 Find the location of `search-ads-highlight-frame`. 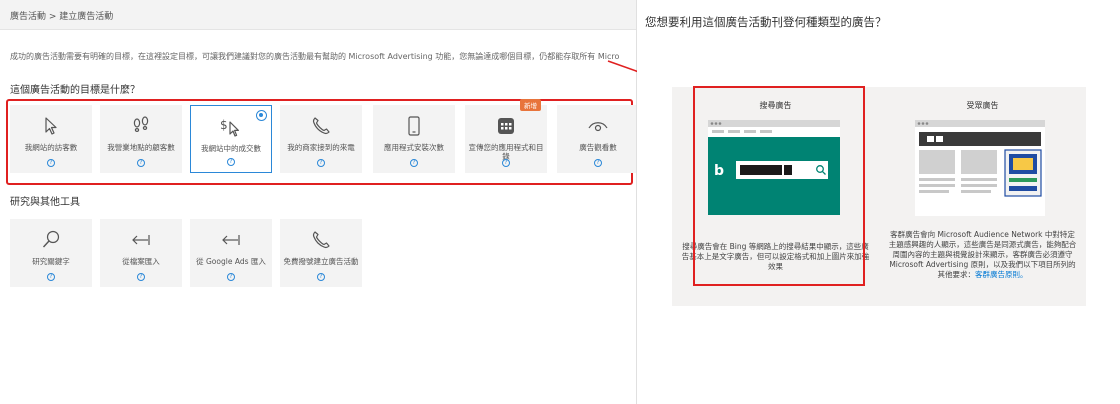

search-ads-highlight-frame is located at coordinates (779, 186).